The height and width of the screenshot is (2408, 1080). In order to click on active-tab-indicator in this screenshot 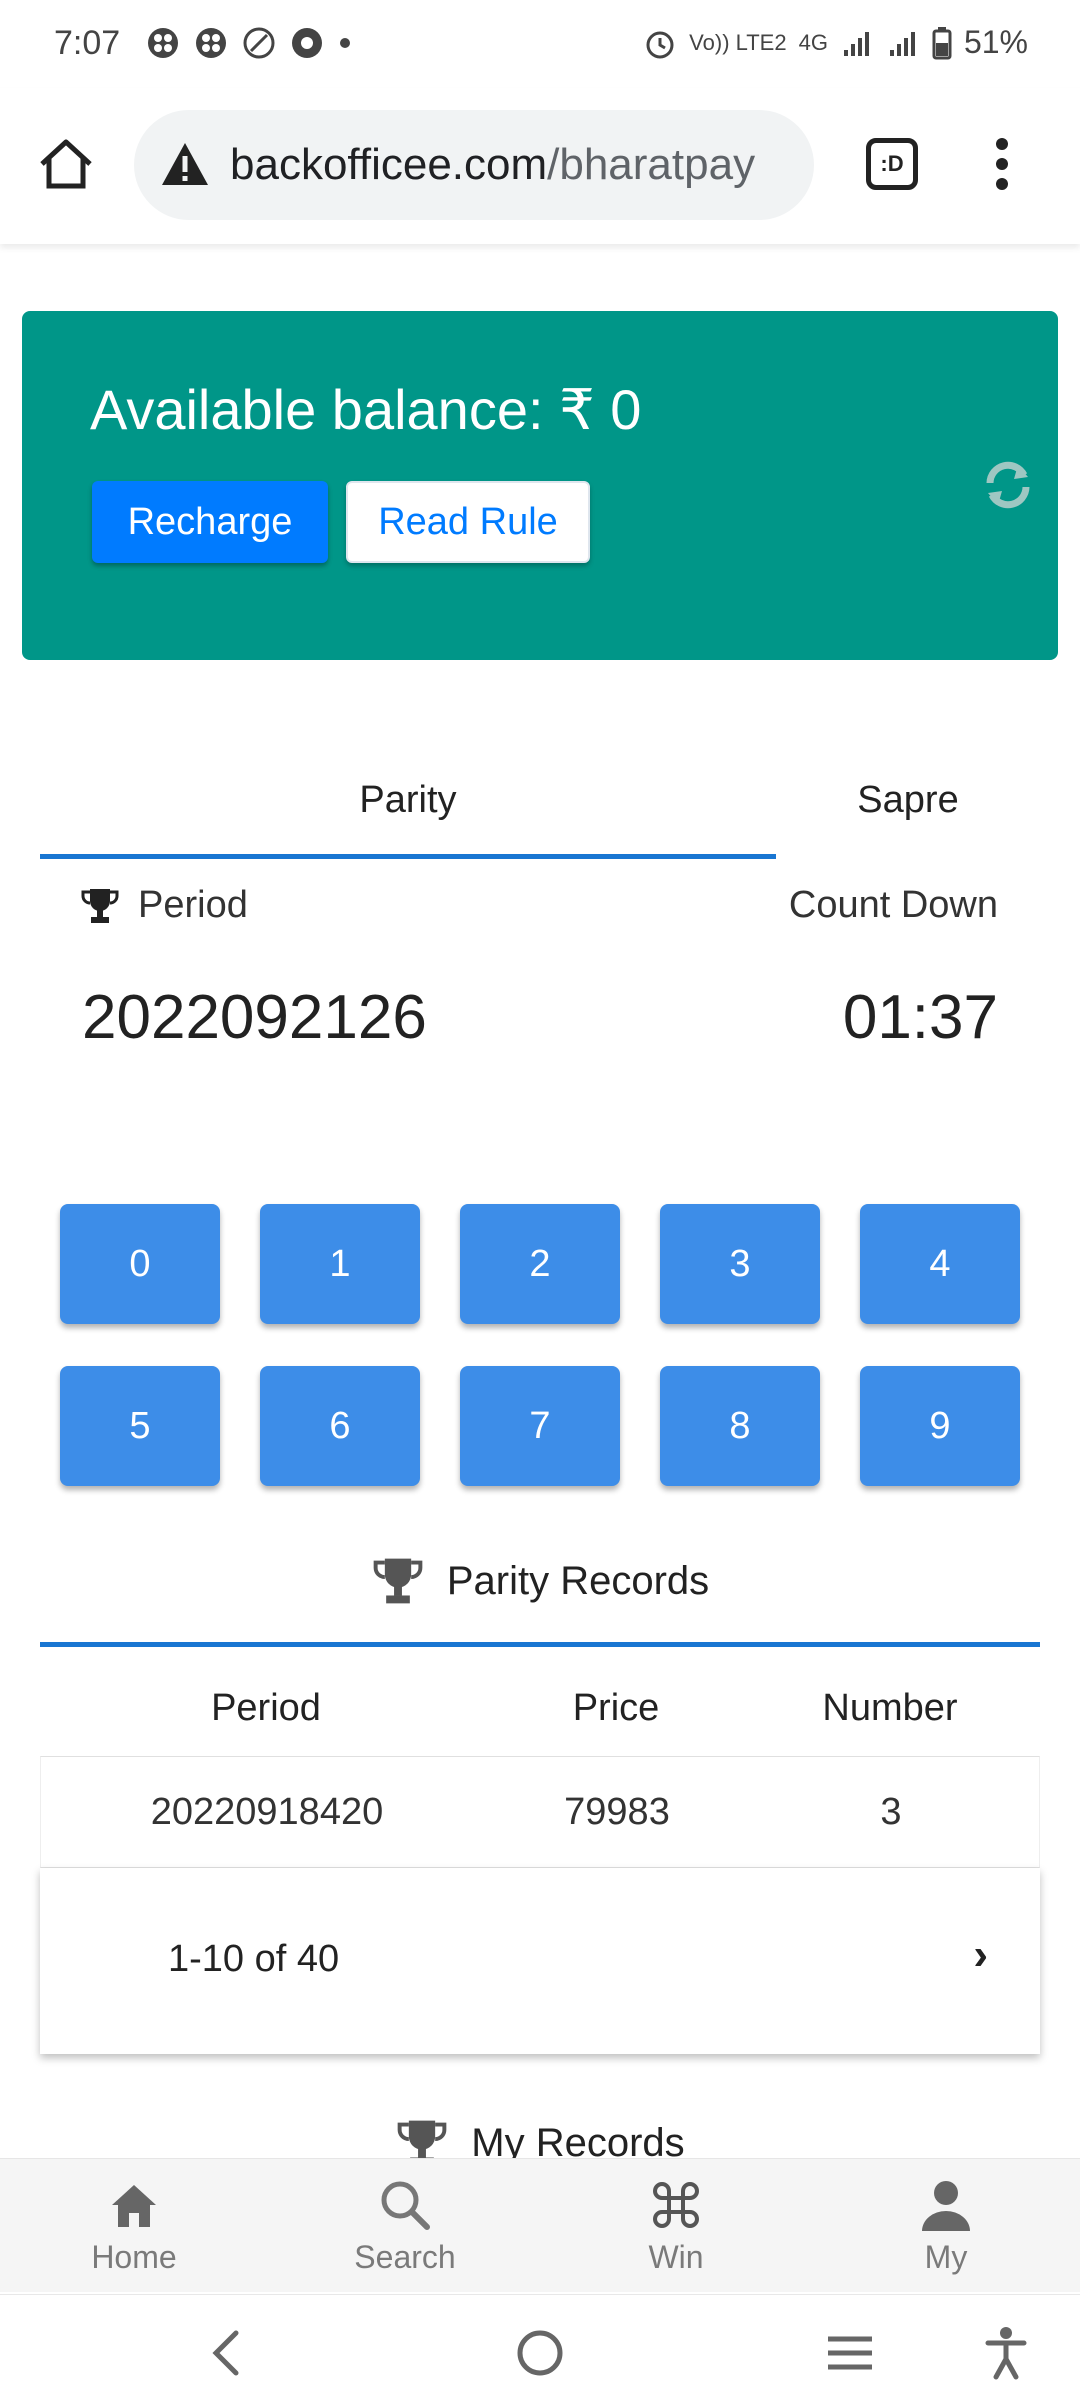, I will do `click(408, 856)`.